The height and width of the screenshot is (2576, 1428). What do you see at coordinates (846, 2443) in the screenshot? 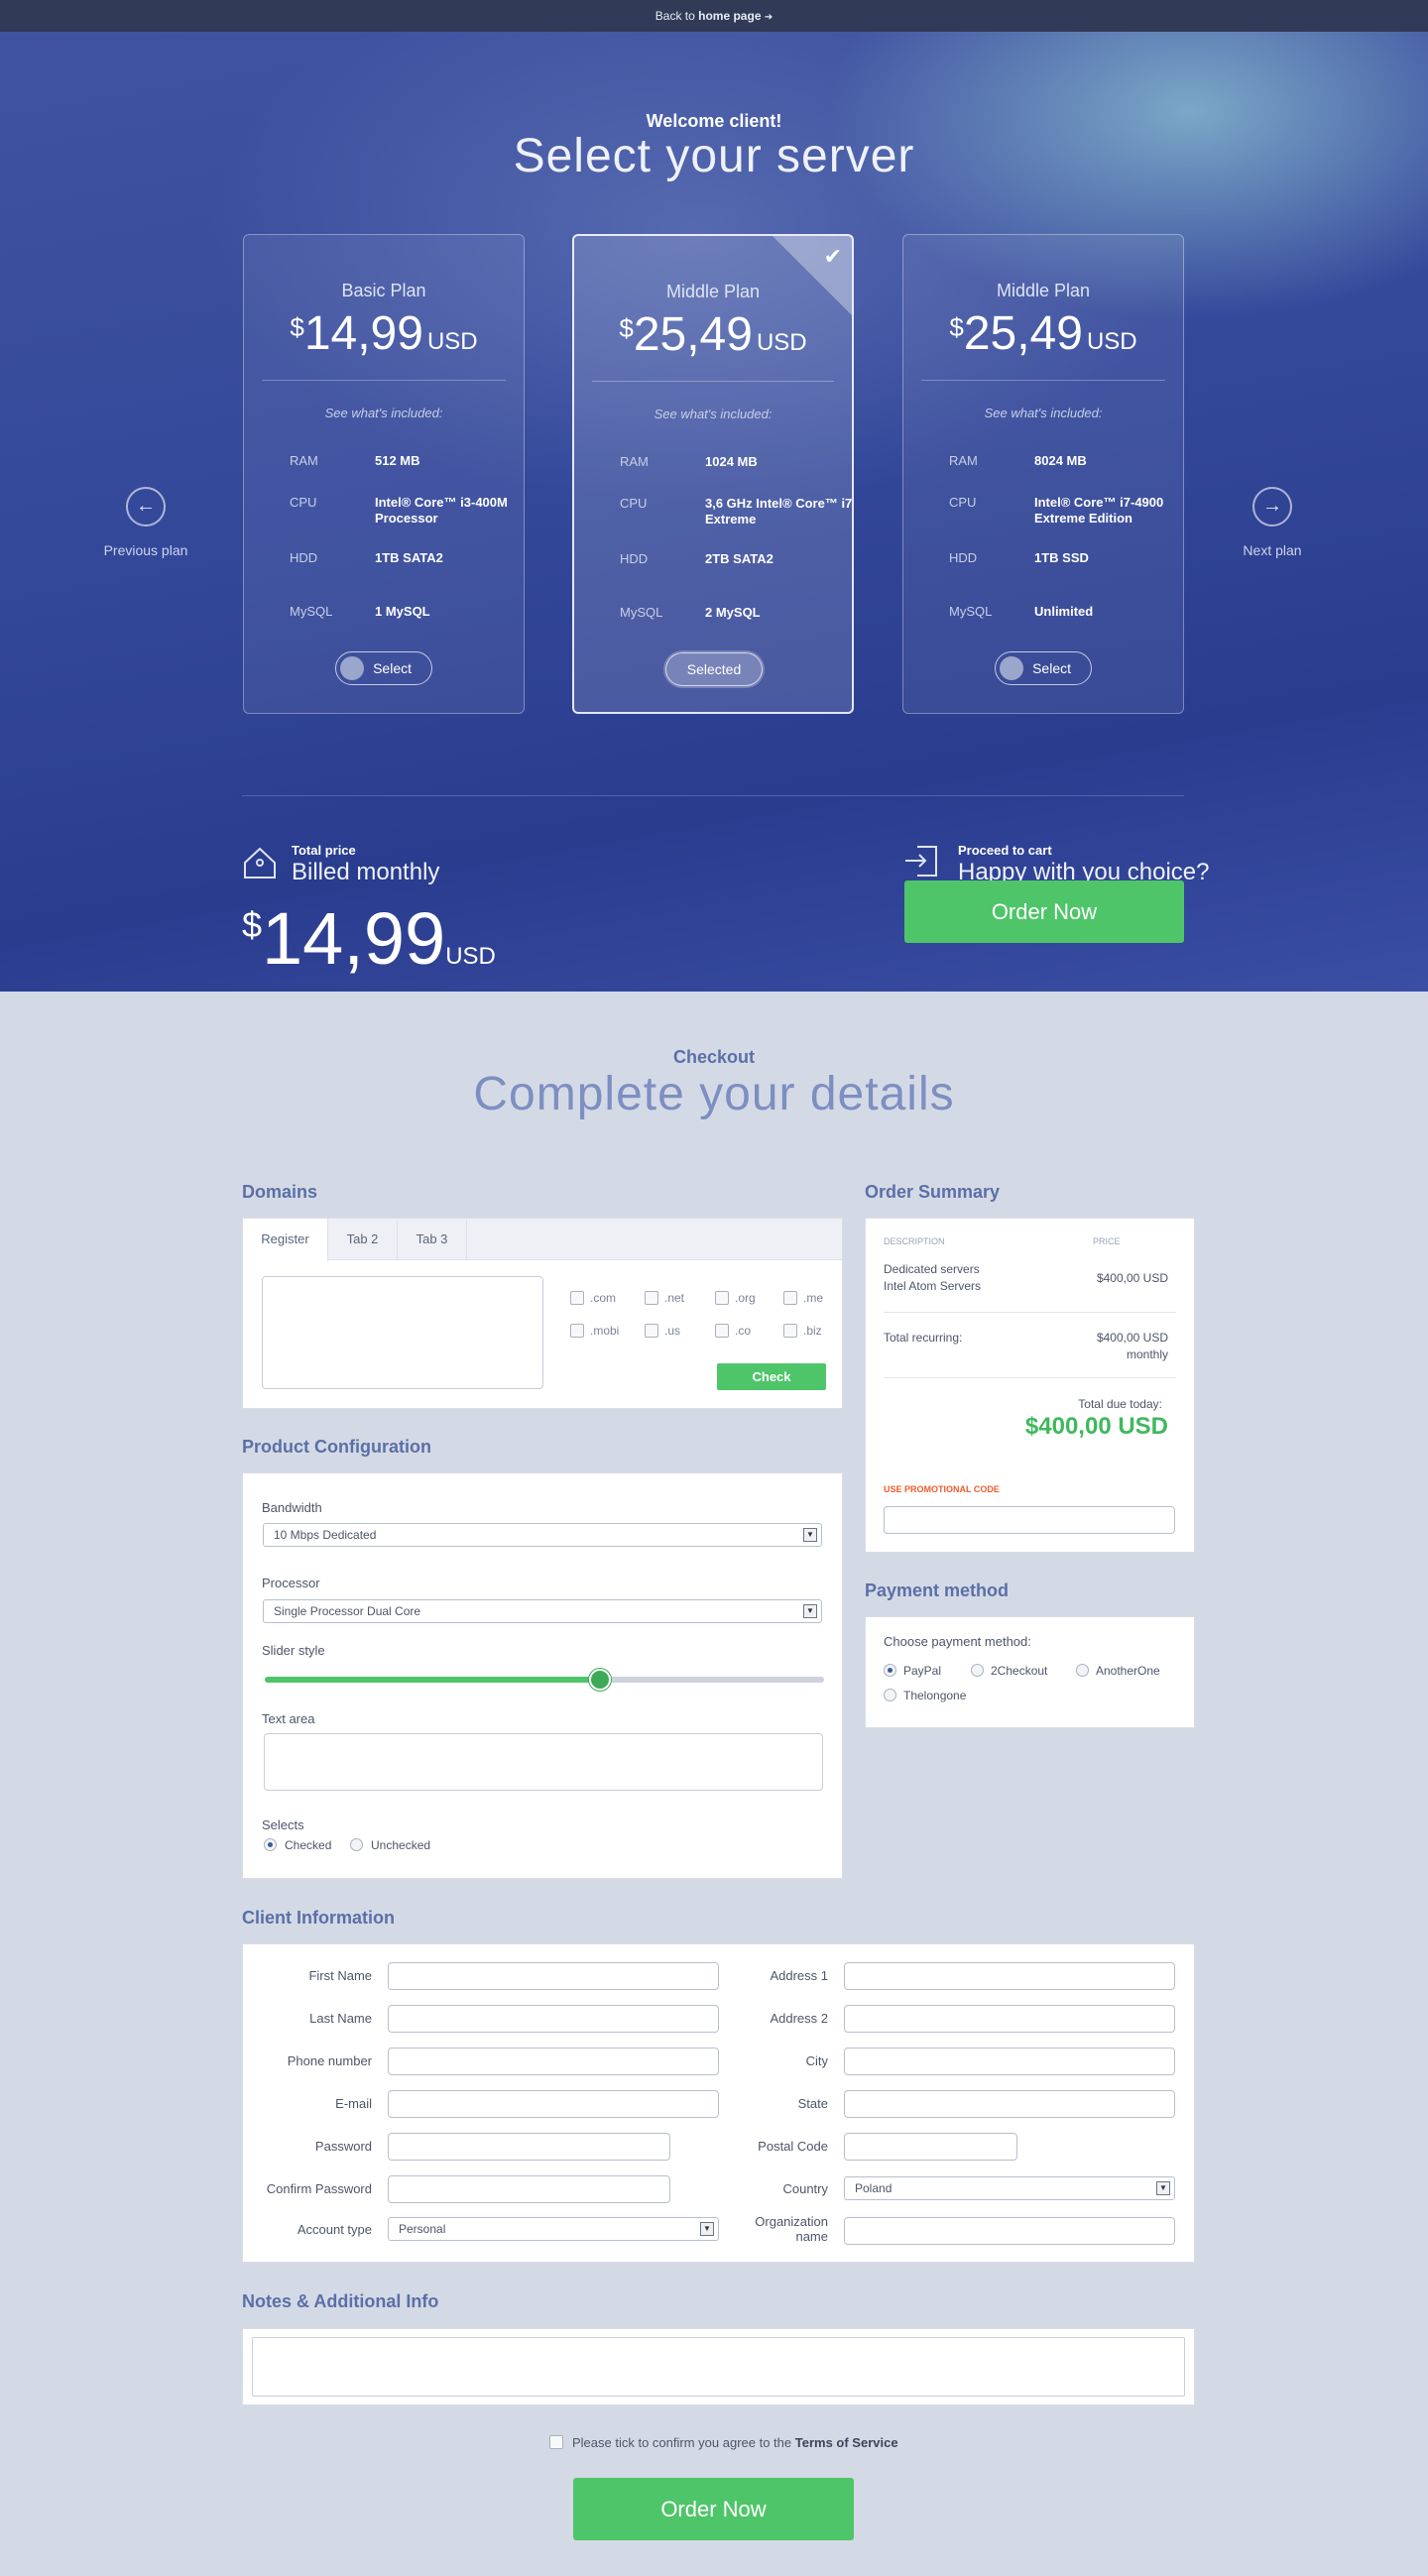
I see `terms-of-service-link: Terms of Service` at bounding box center [846, 2443].